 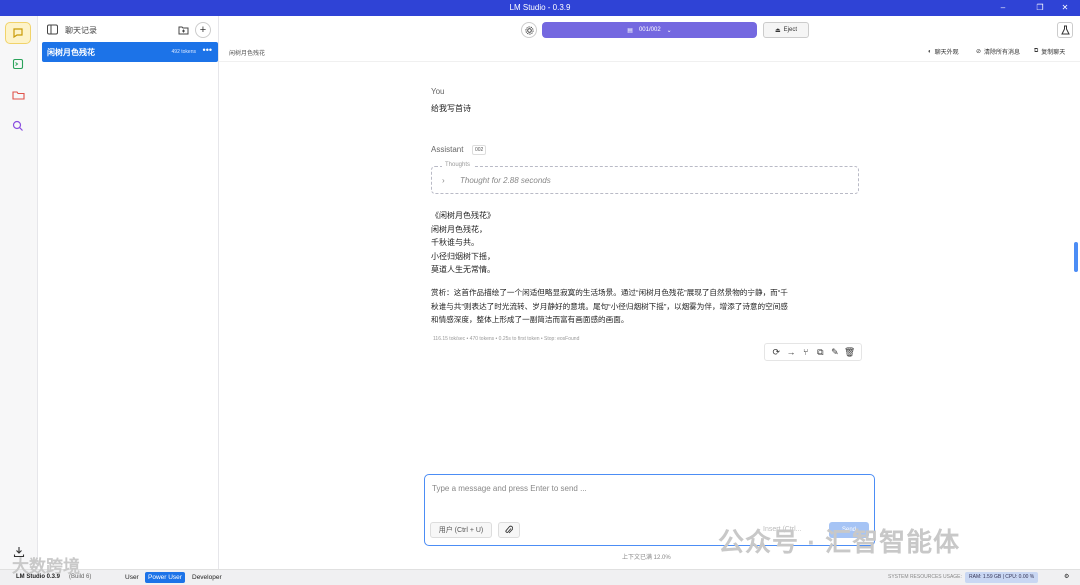 I want to click on system-resources-label: SYSTEM RESOURCES USAGE:, so click(x=925, y=577).